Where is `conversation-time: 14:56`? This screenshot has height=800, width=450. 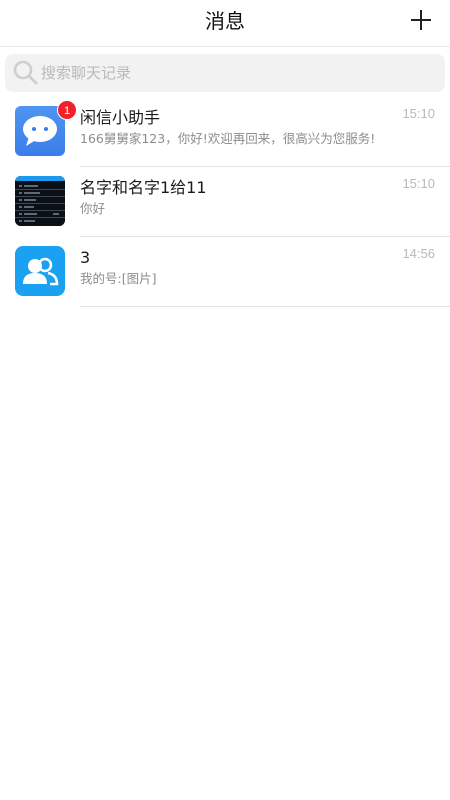
conversation-time: 14:56 is located at coordinates (418, 253).